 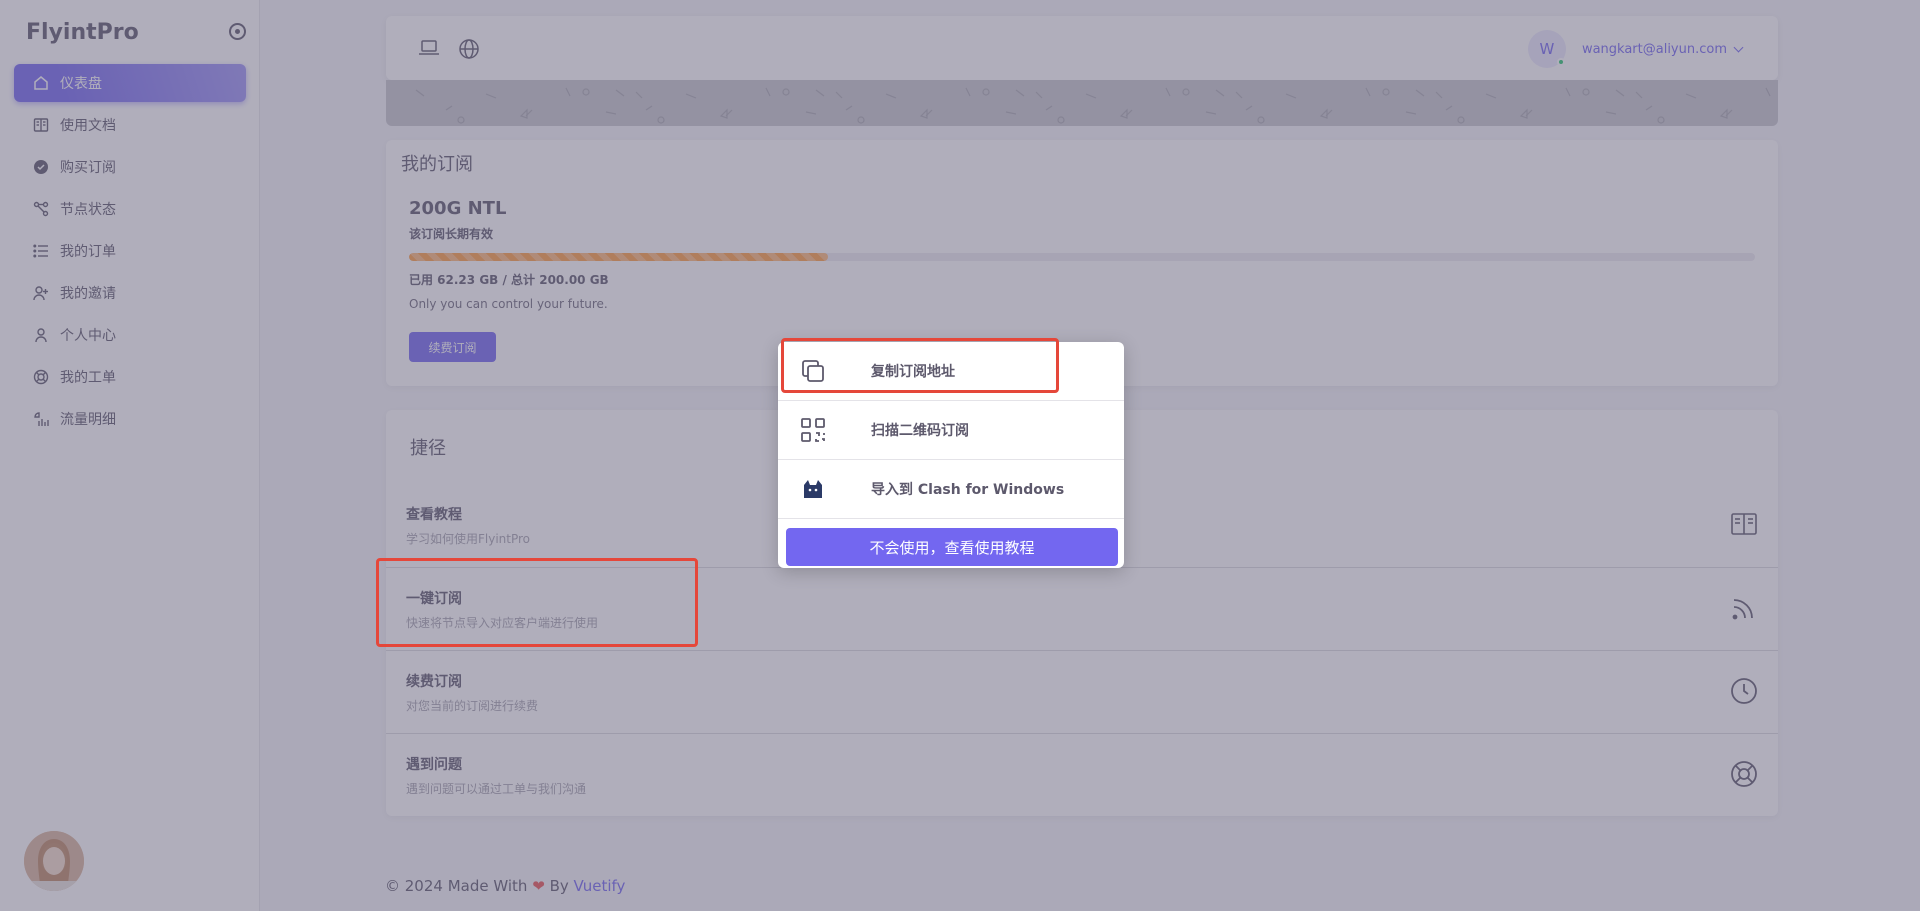 I want to click on scan-qrcode-option: 扫描二维码订阅, so click(x=951, y=430).